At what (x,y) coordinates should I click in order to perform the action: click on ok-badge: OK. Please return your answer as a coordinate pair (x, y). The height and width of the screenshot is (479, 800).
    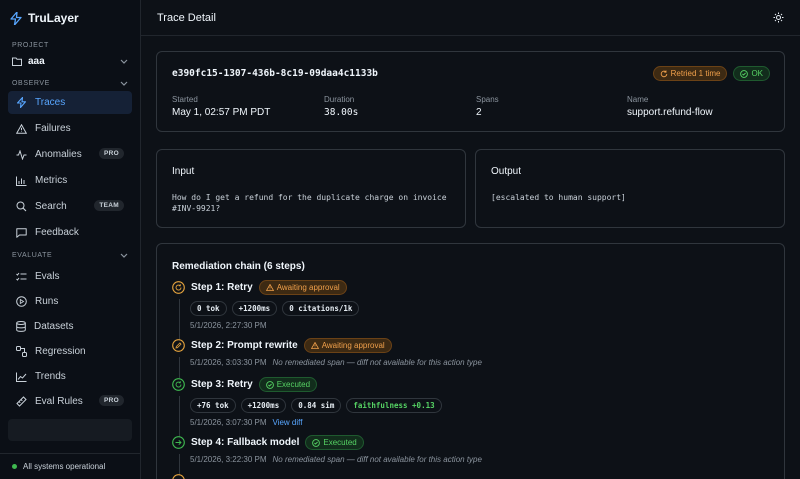
    Looking at the image, I should click on (751, 73).